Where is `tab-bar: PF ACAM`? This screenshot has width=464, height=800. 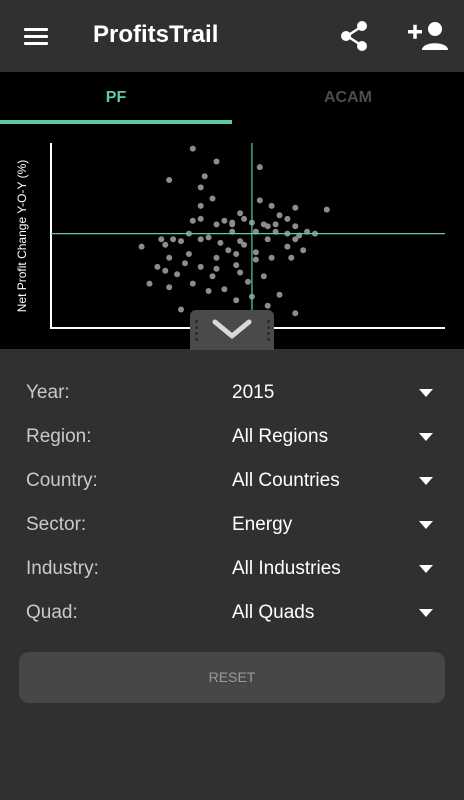
tab-bar: PF ACAM is located at coordinates (232, 98).